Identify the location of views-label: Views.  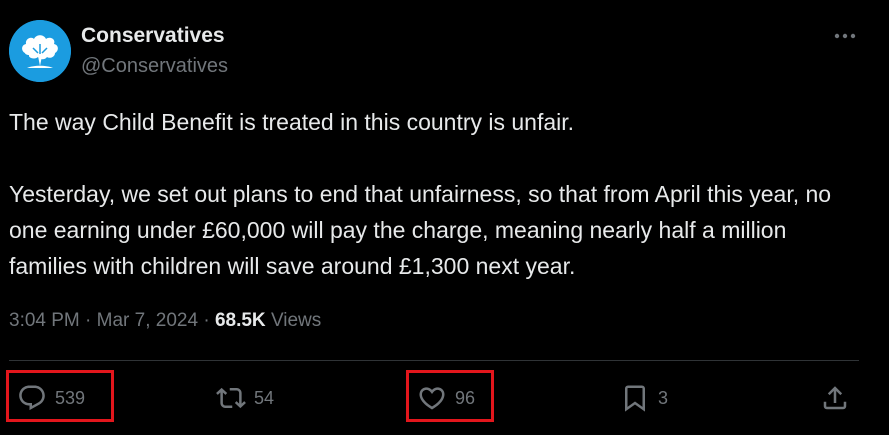
(296, 320).